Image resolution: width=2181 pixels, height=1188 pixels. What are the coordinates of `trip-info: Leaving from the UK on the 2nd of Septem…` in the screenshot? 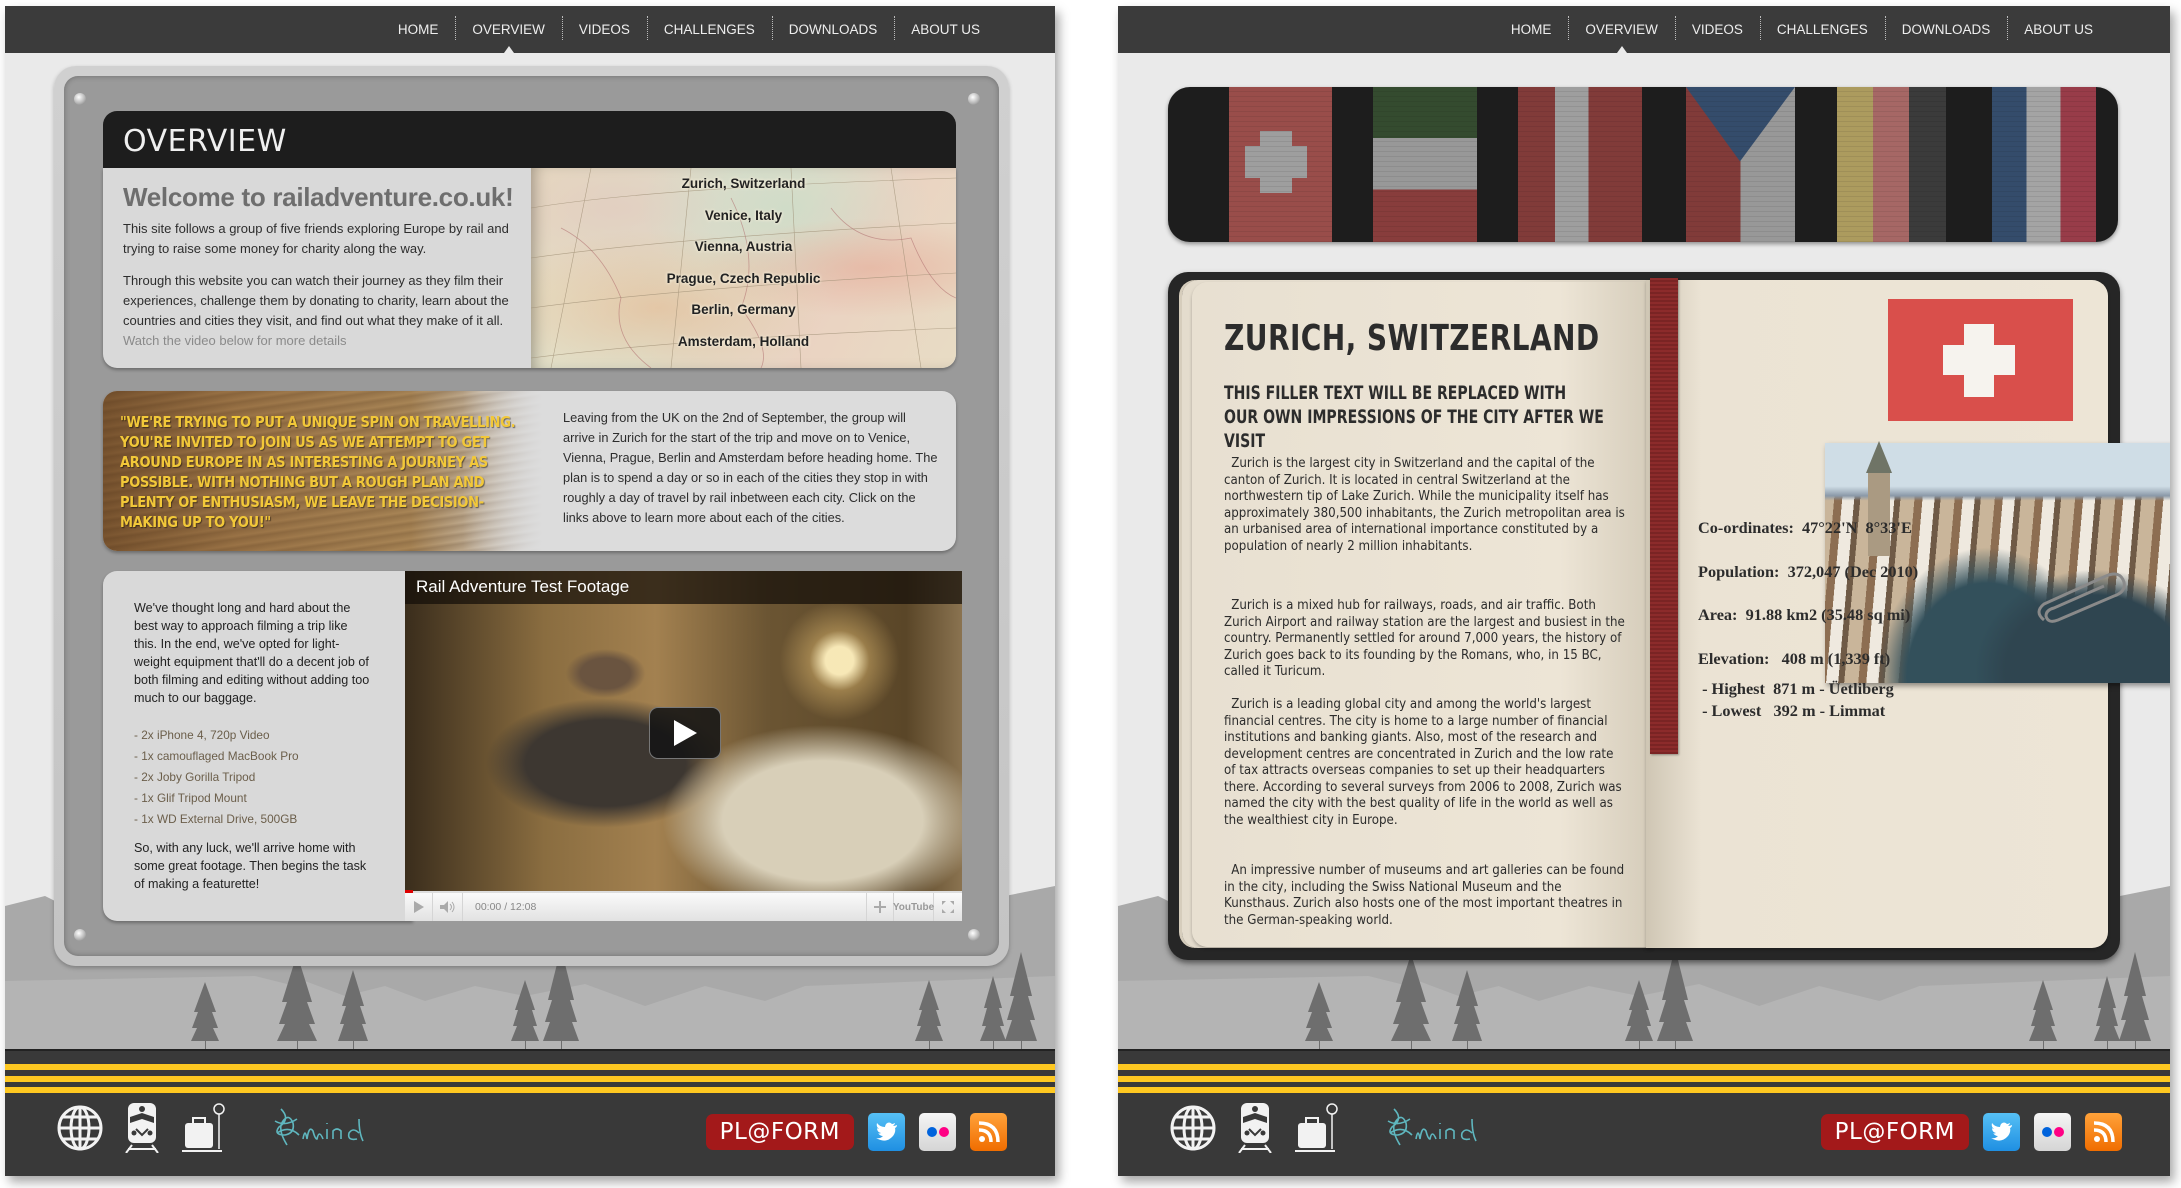 It's located at (750, 467).